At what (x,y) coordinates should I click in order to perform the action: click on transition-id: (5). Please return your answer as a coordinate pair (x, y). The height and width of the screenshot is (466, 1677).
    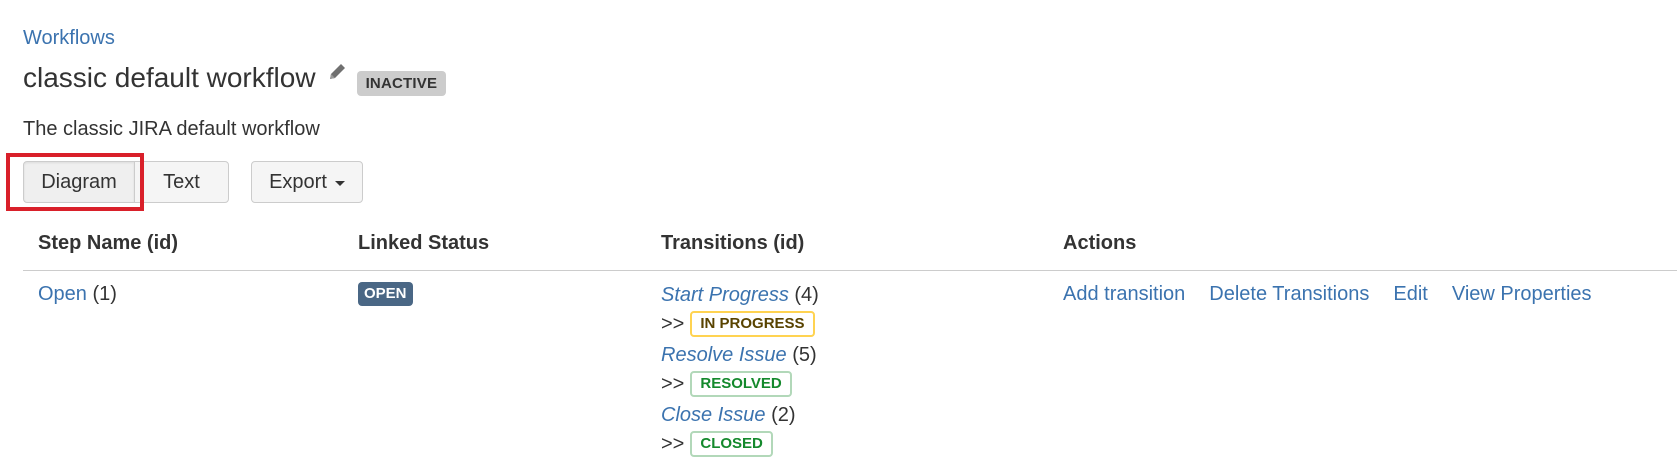
    Looking at the image, I should click on (804, 355).